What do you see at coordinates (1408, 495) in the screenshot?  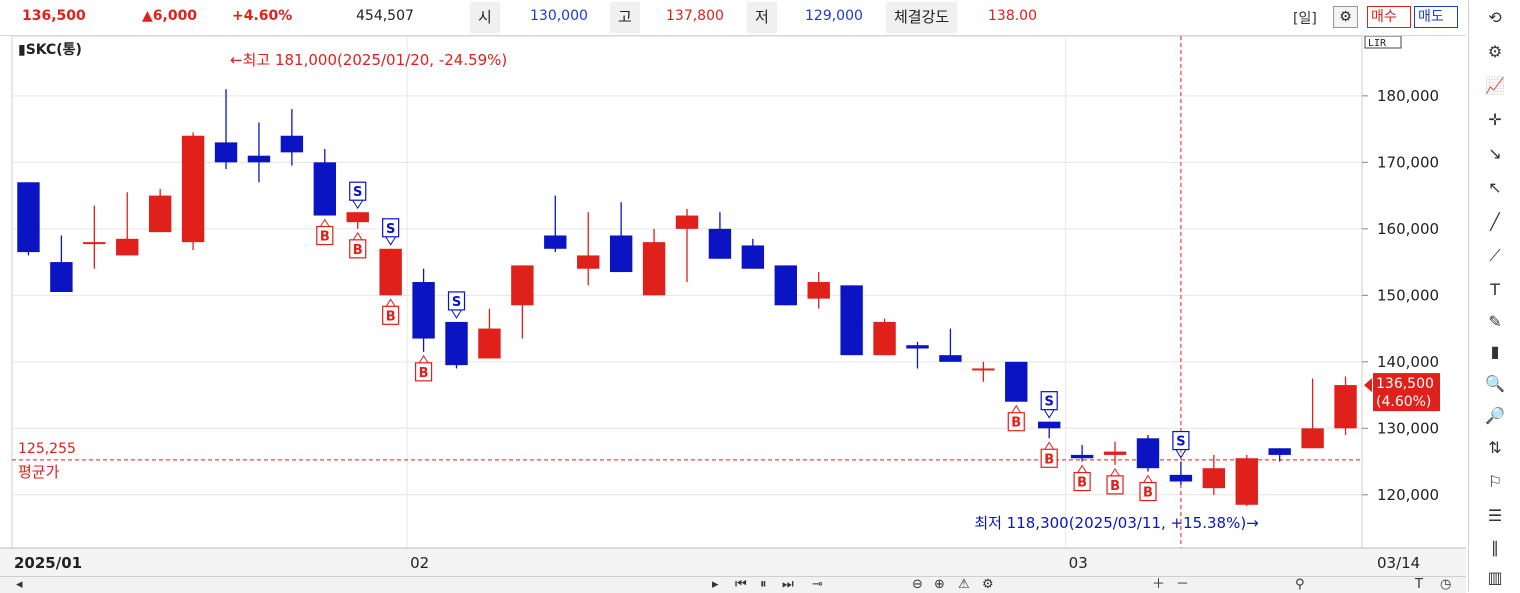 I see `y-tick-label: 120,000` at bounding box center [1408, 495].